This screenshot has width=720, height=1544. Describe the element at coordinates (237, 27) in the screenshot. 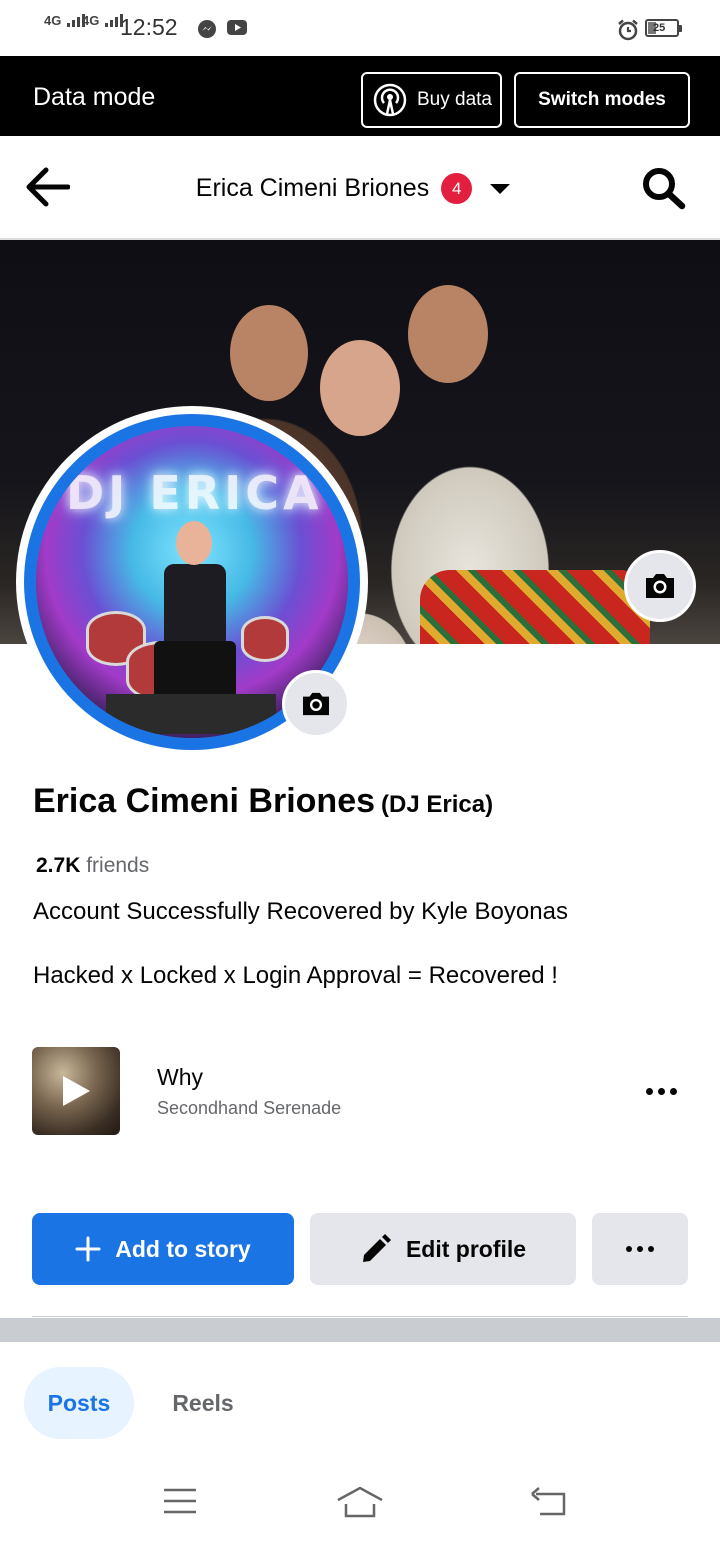

I see `youtube-icon` at that location.